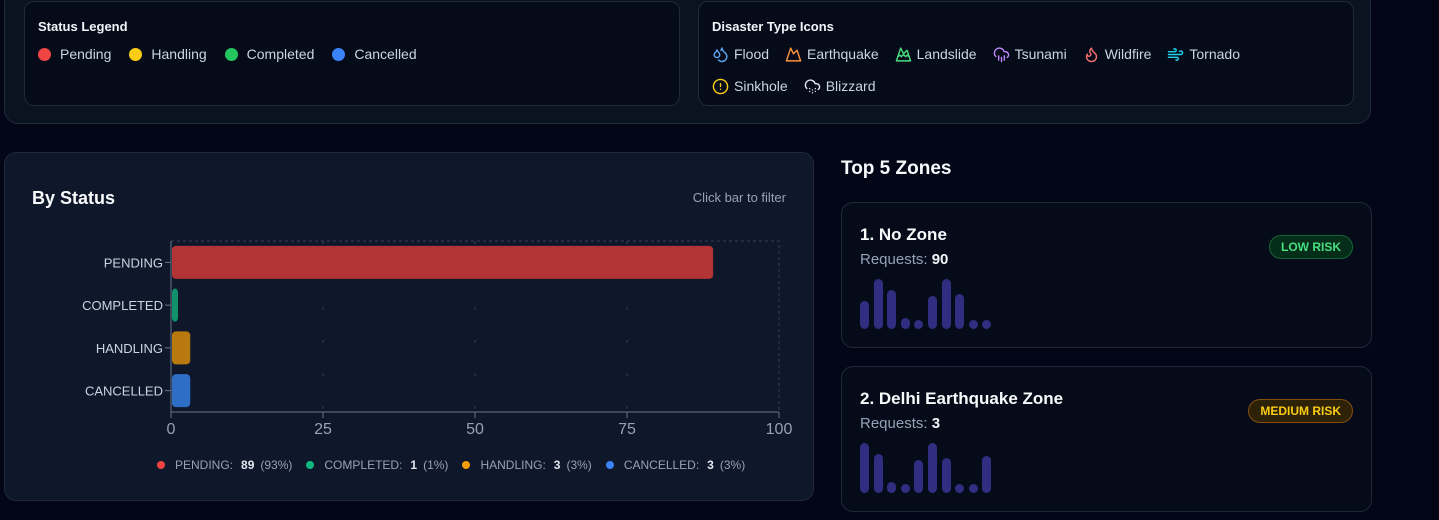  What do you see at coordinates (903, 234) in the screenshot?
I see `zone-name: 1. No Zone` at bounding box center [903, 234].